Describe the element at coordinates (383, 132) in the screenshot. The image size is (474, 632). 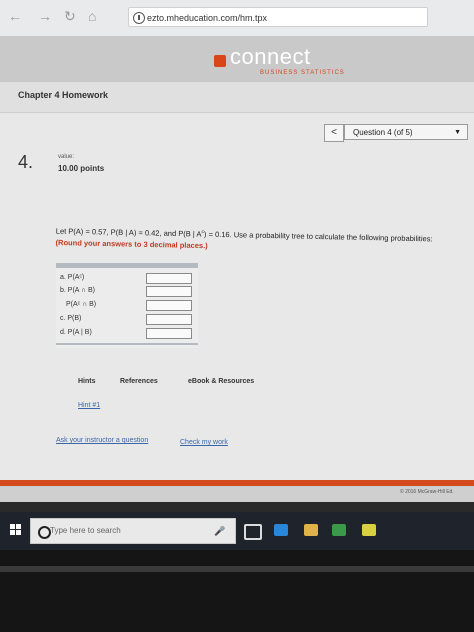
I see `question-select-value: Question 4 (of 5)` at that location.